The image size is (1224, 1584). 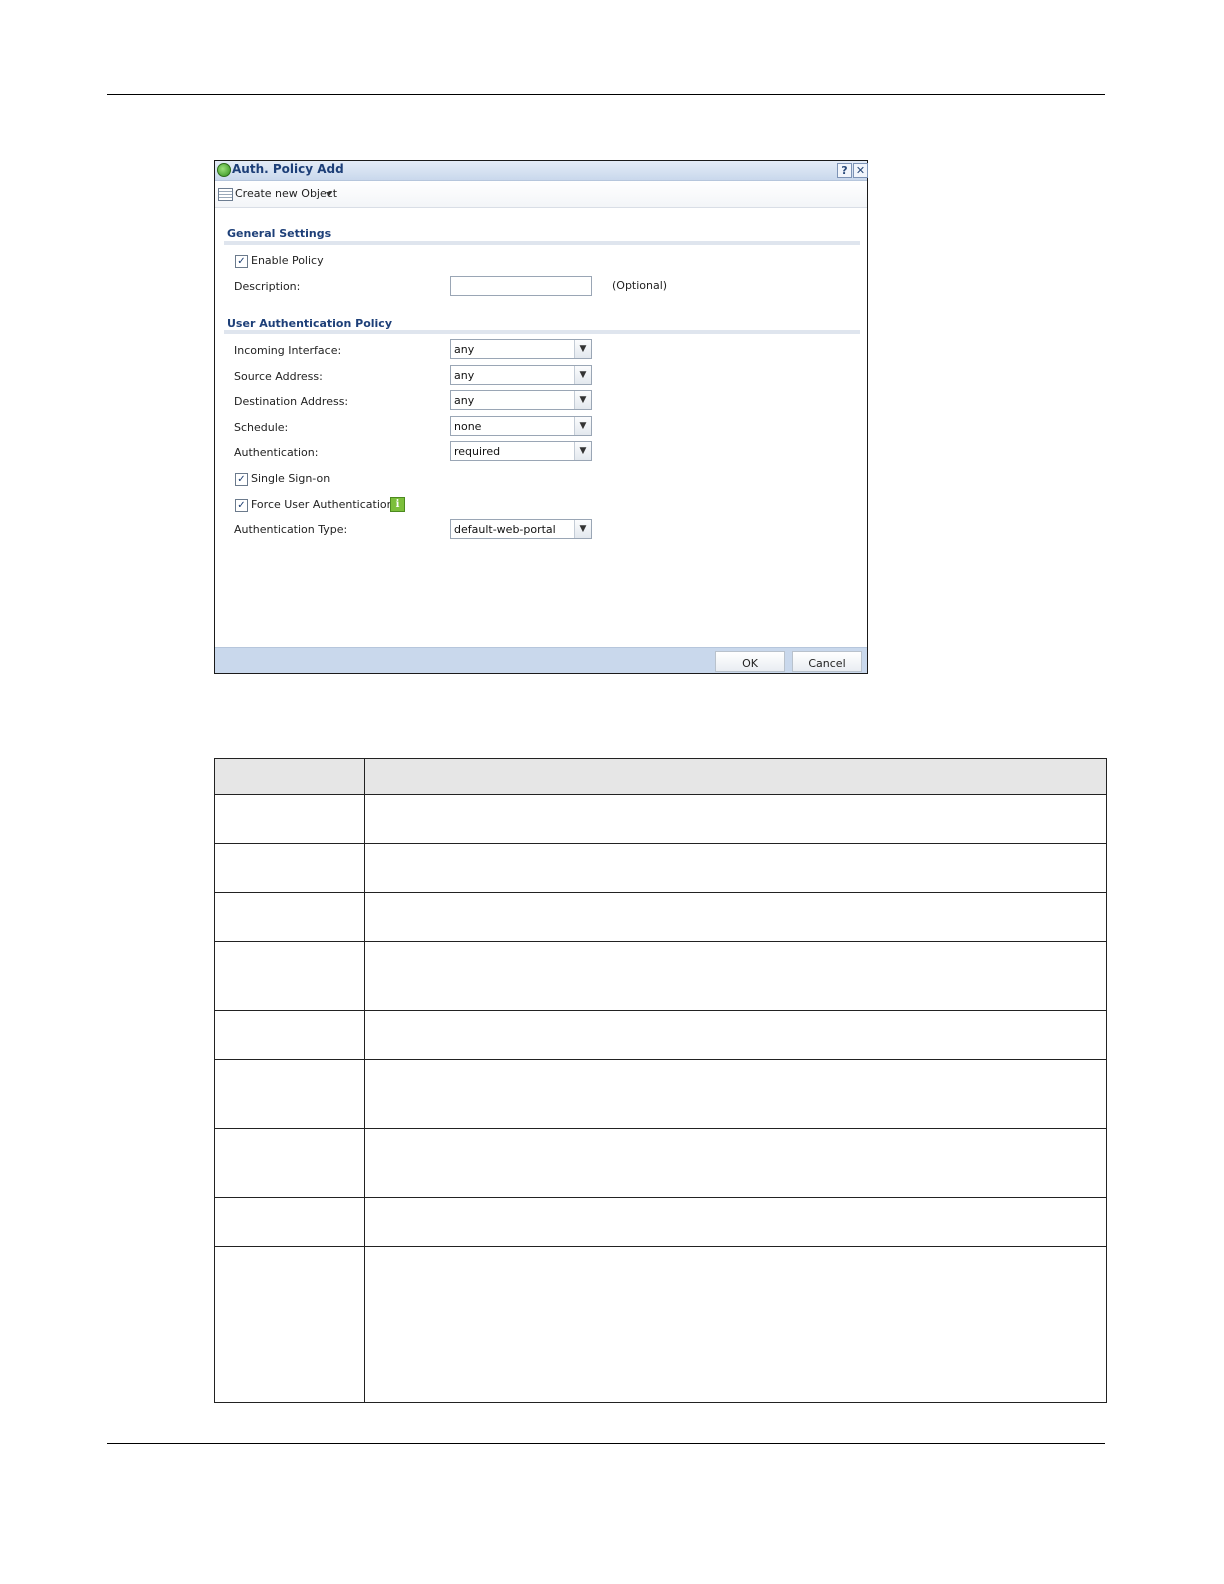 I want to click on single-sign-on-checkbox: ✓, so click(x=241, y=479).